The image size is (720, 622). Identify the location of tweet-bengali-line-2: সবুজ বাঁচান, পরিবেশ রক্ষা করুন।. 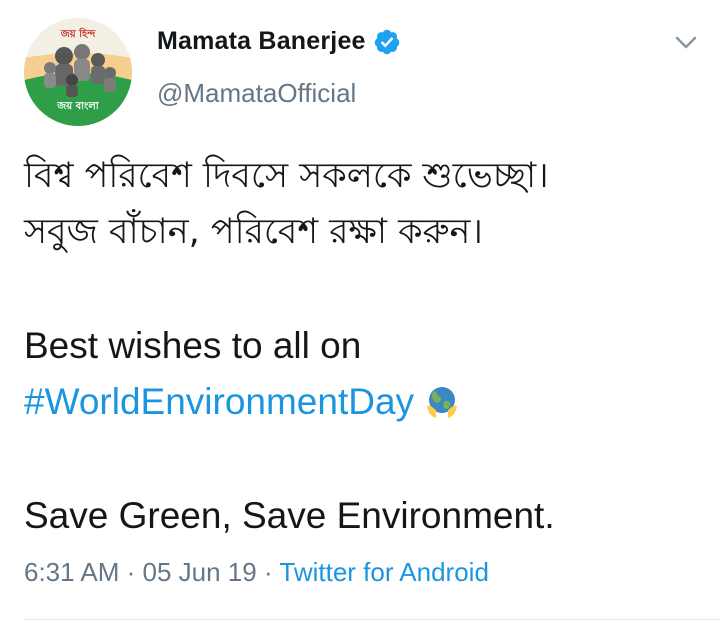
(253, 232).